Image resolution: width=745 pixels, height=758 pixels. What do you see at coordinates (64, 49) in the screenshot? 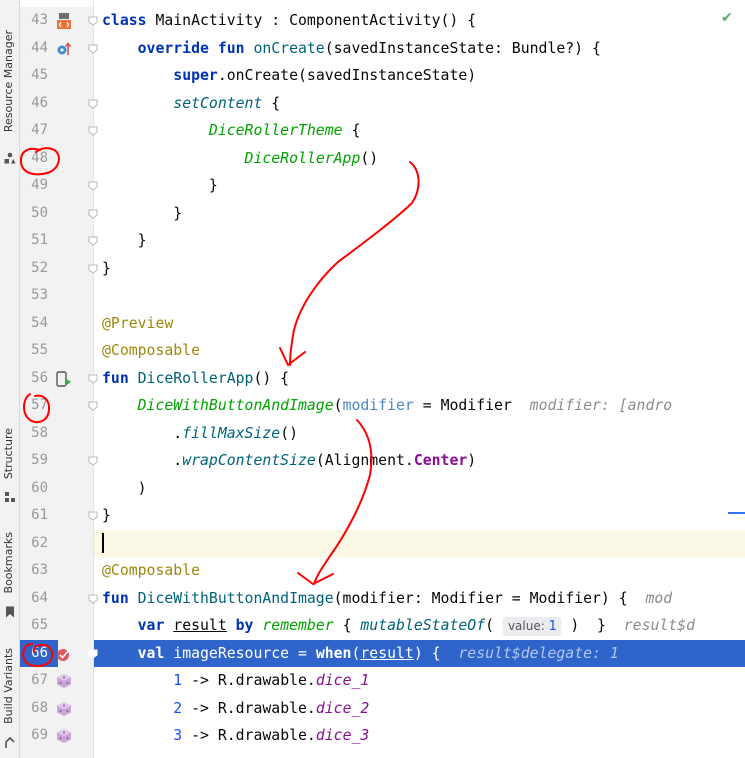
I see `override-icon` at bounding box center [64, 49].